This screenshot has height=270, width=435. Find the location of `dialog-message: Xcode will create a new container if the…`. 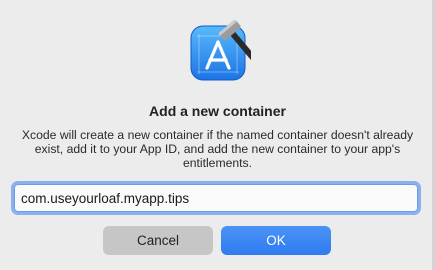

dialog-message: Xcode will create a new container if the… is located at coordinates (217, 149).